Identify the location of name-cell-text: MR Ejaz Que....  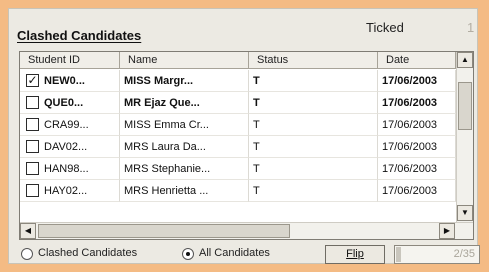
(162, 103).